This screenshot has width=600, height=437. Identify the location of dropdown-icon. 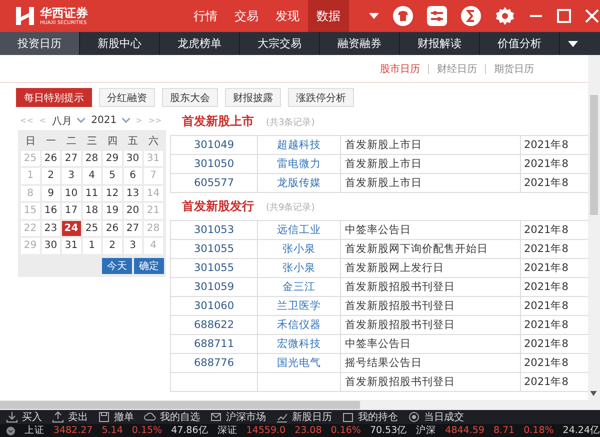
(374, 16).